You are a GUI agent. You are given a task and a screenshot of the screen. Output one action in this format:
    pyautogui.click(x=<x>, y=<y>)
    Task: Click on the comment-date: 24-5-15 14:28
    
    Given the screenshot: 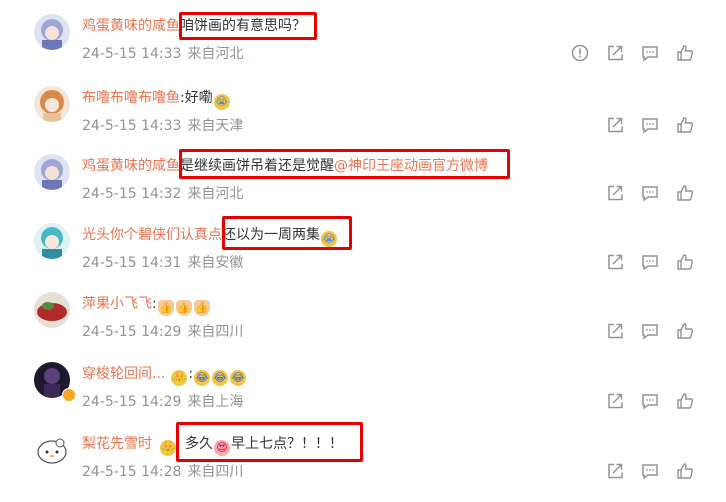 What is the action you would take?
    pyautogui.click(x=132, y=472)
    